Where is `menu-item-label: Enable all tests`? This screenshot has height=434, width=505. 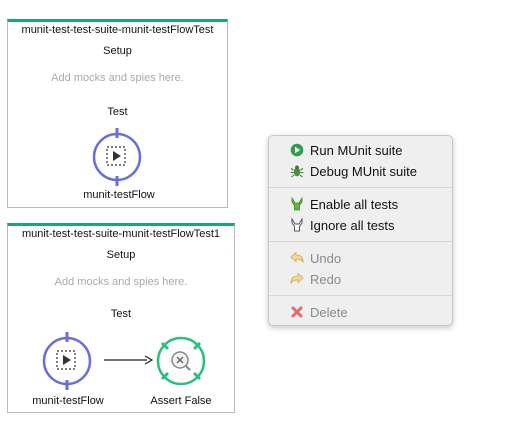
menu-item-label: Enable all tests is located at coordinates (354, 204).